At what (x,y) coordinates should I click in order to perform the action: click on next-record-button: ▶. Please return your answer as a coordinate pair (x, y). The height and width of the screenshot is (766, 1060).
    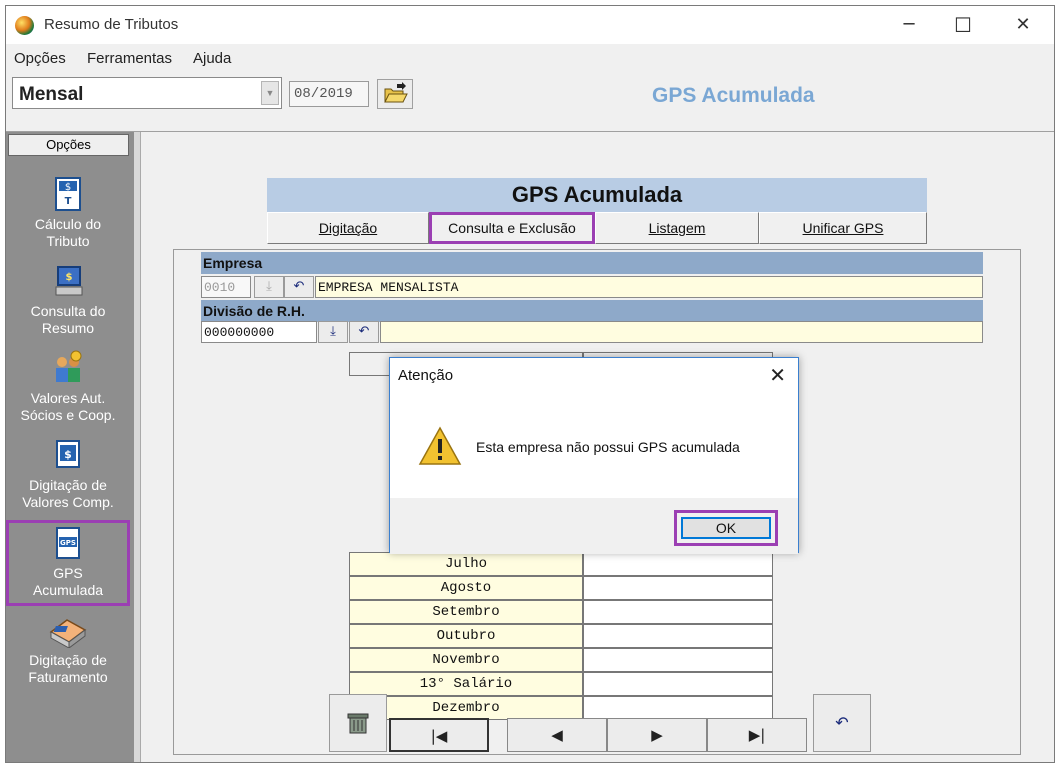
    Looking at the image, I should click on (657, 735).